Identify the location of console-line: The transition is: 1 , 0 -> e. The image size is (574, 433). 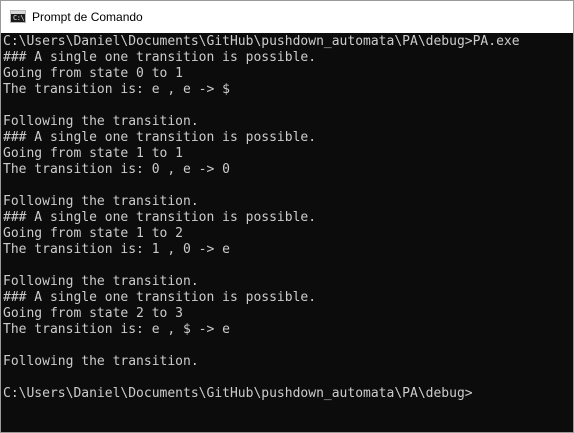
(116, 249).